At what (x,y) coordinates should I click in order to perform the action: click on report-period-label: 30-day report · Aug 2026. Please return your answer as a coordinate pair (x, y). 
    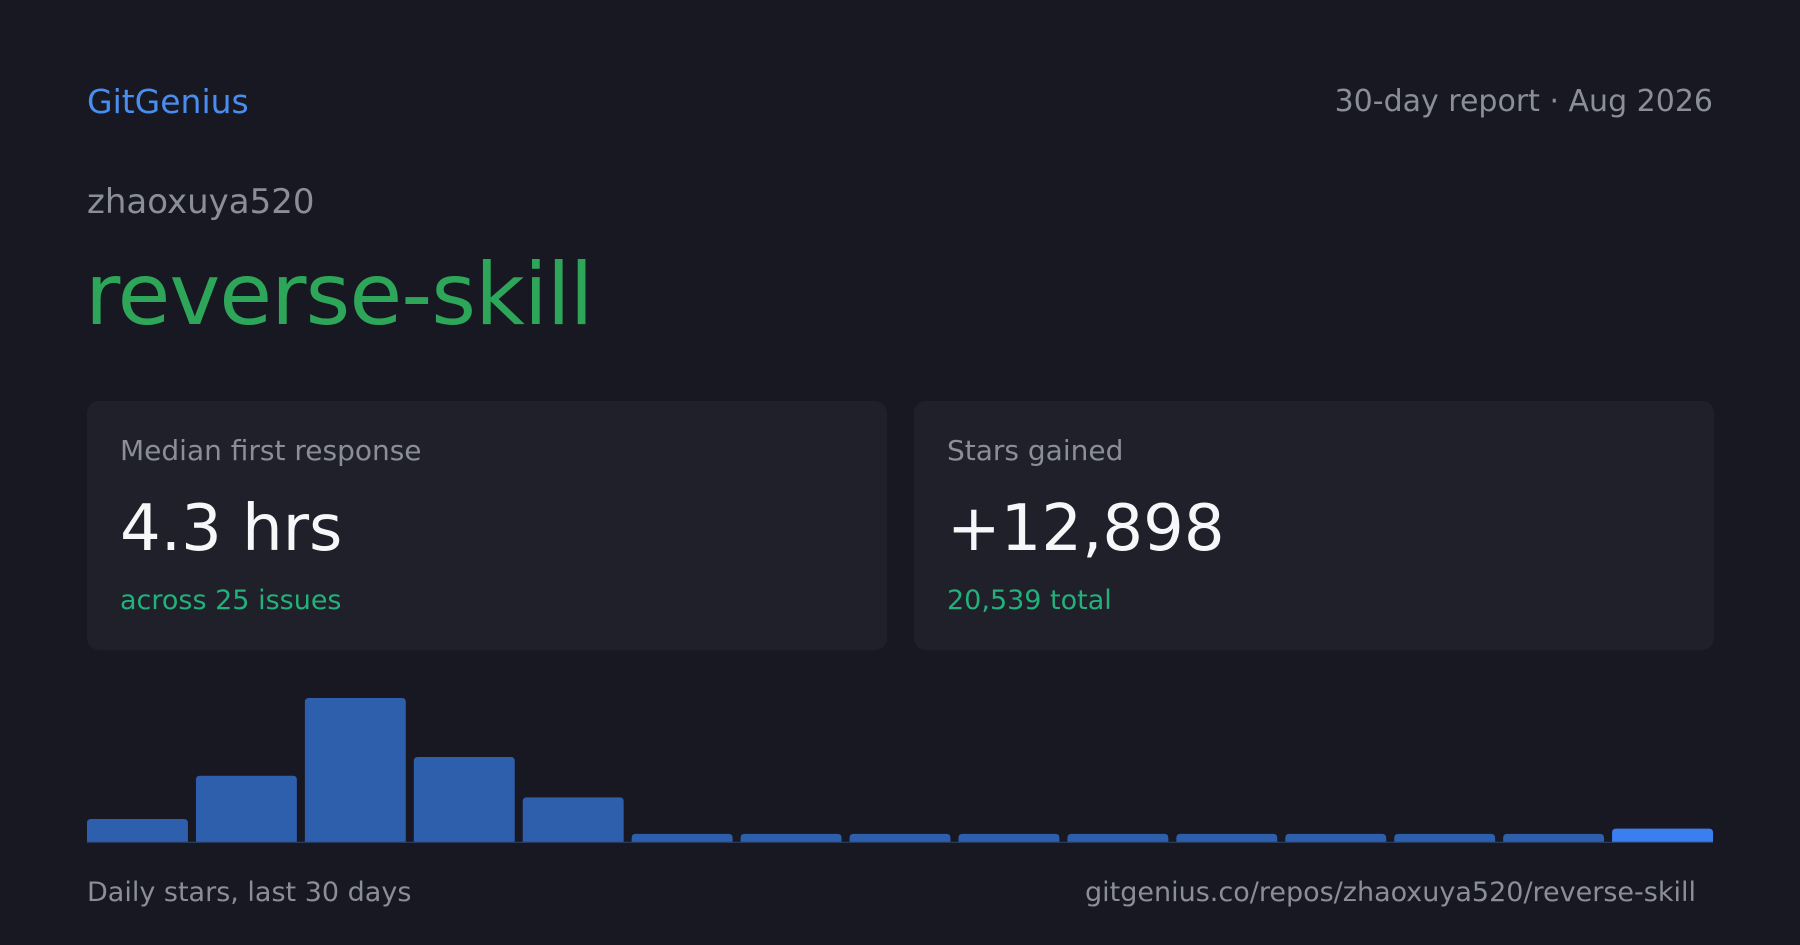
    Looking at the image, I should click on (1523, 101).